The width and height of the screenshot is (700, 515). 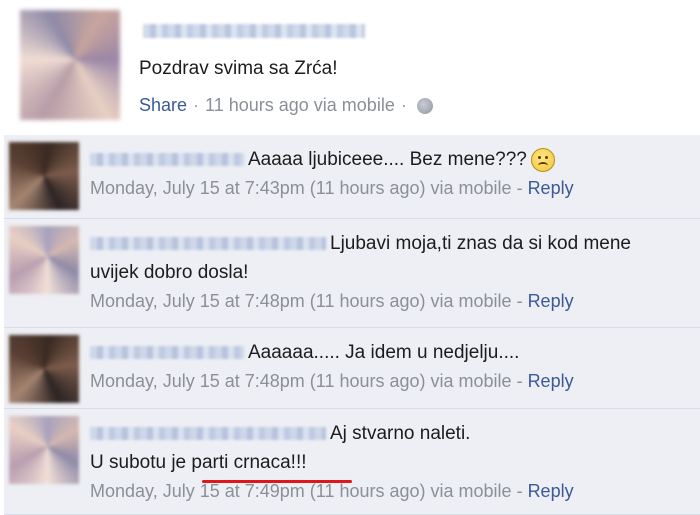 I want to click on comment-text-line1: Aj stvarno naleti., so click(x=400, y=433).